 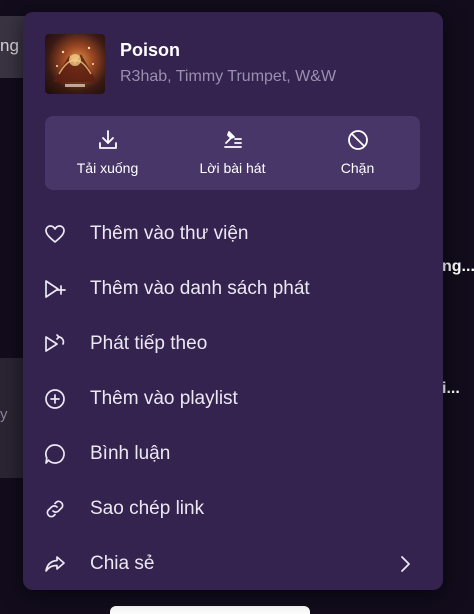 I want to click on lyrics-icon, so click(x=232, y=139).